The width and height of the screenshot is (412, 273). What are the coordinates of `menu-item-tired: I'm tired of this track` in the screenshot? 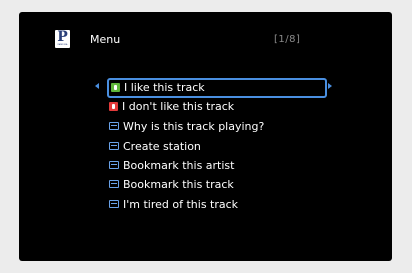 It's located at (173, 205).